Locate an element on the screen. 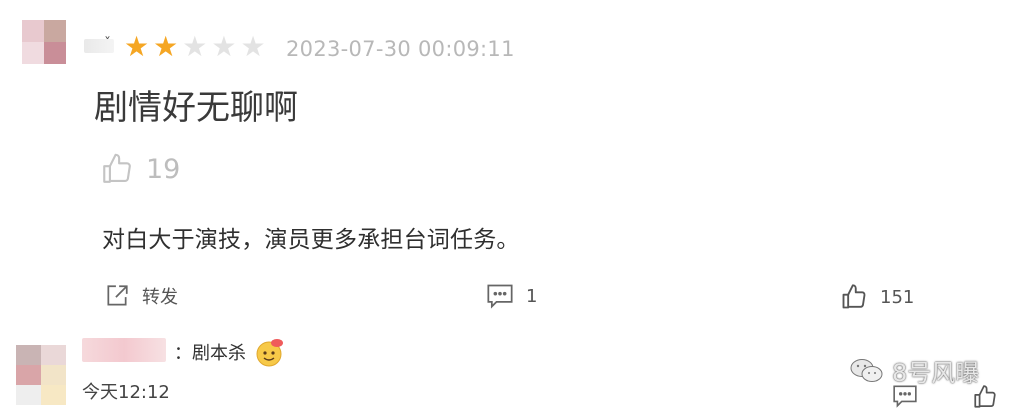 The width and height of the screenshot is (1024, 418). reply-text: ：剧本杀 is located at coordinates (210, 353).